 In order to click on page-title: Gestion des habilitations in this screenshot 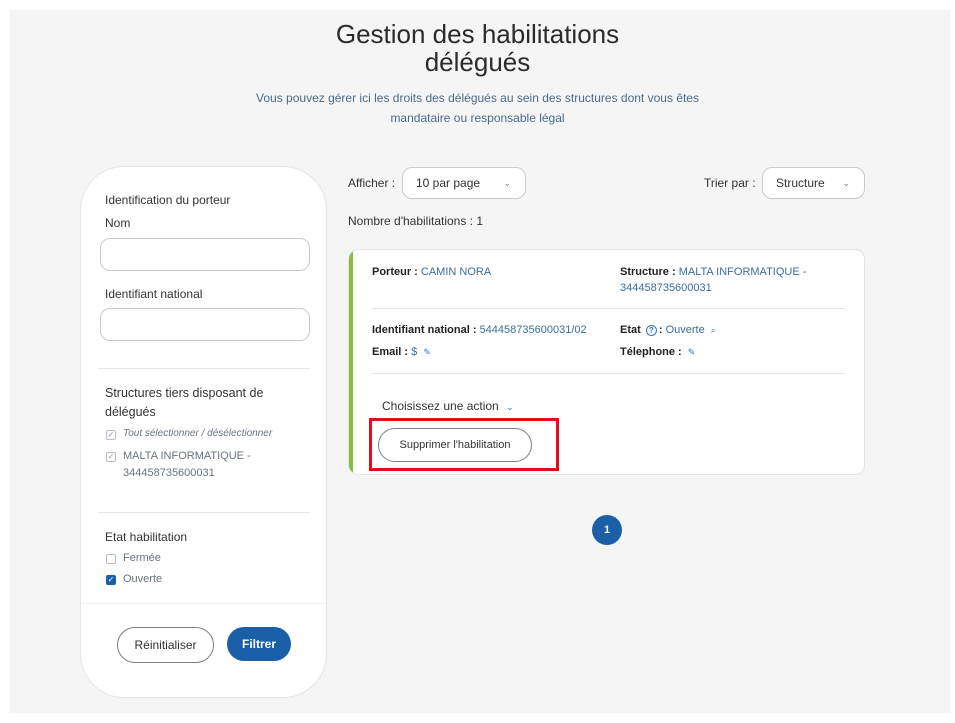, I will do `click(477, 34)`.